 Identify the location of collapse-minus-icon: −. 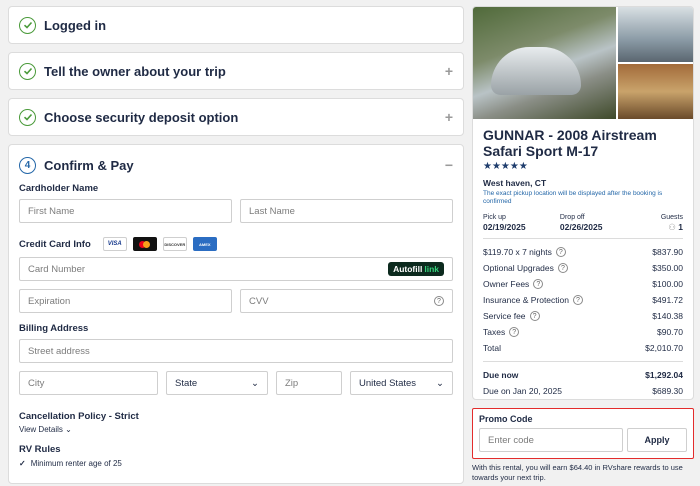
(449, 165).